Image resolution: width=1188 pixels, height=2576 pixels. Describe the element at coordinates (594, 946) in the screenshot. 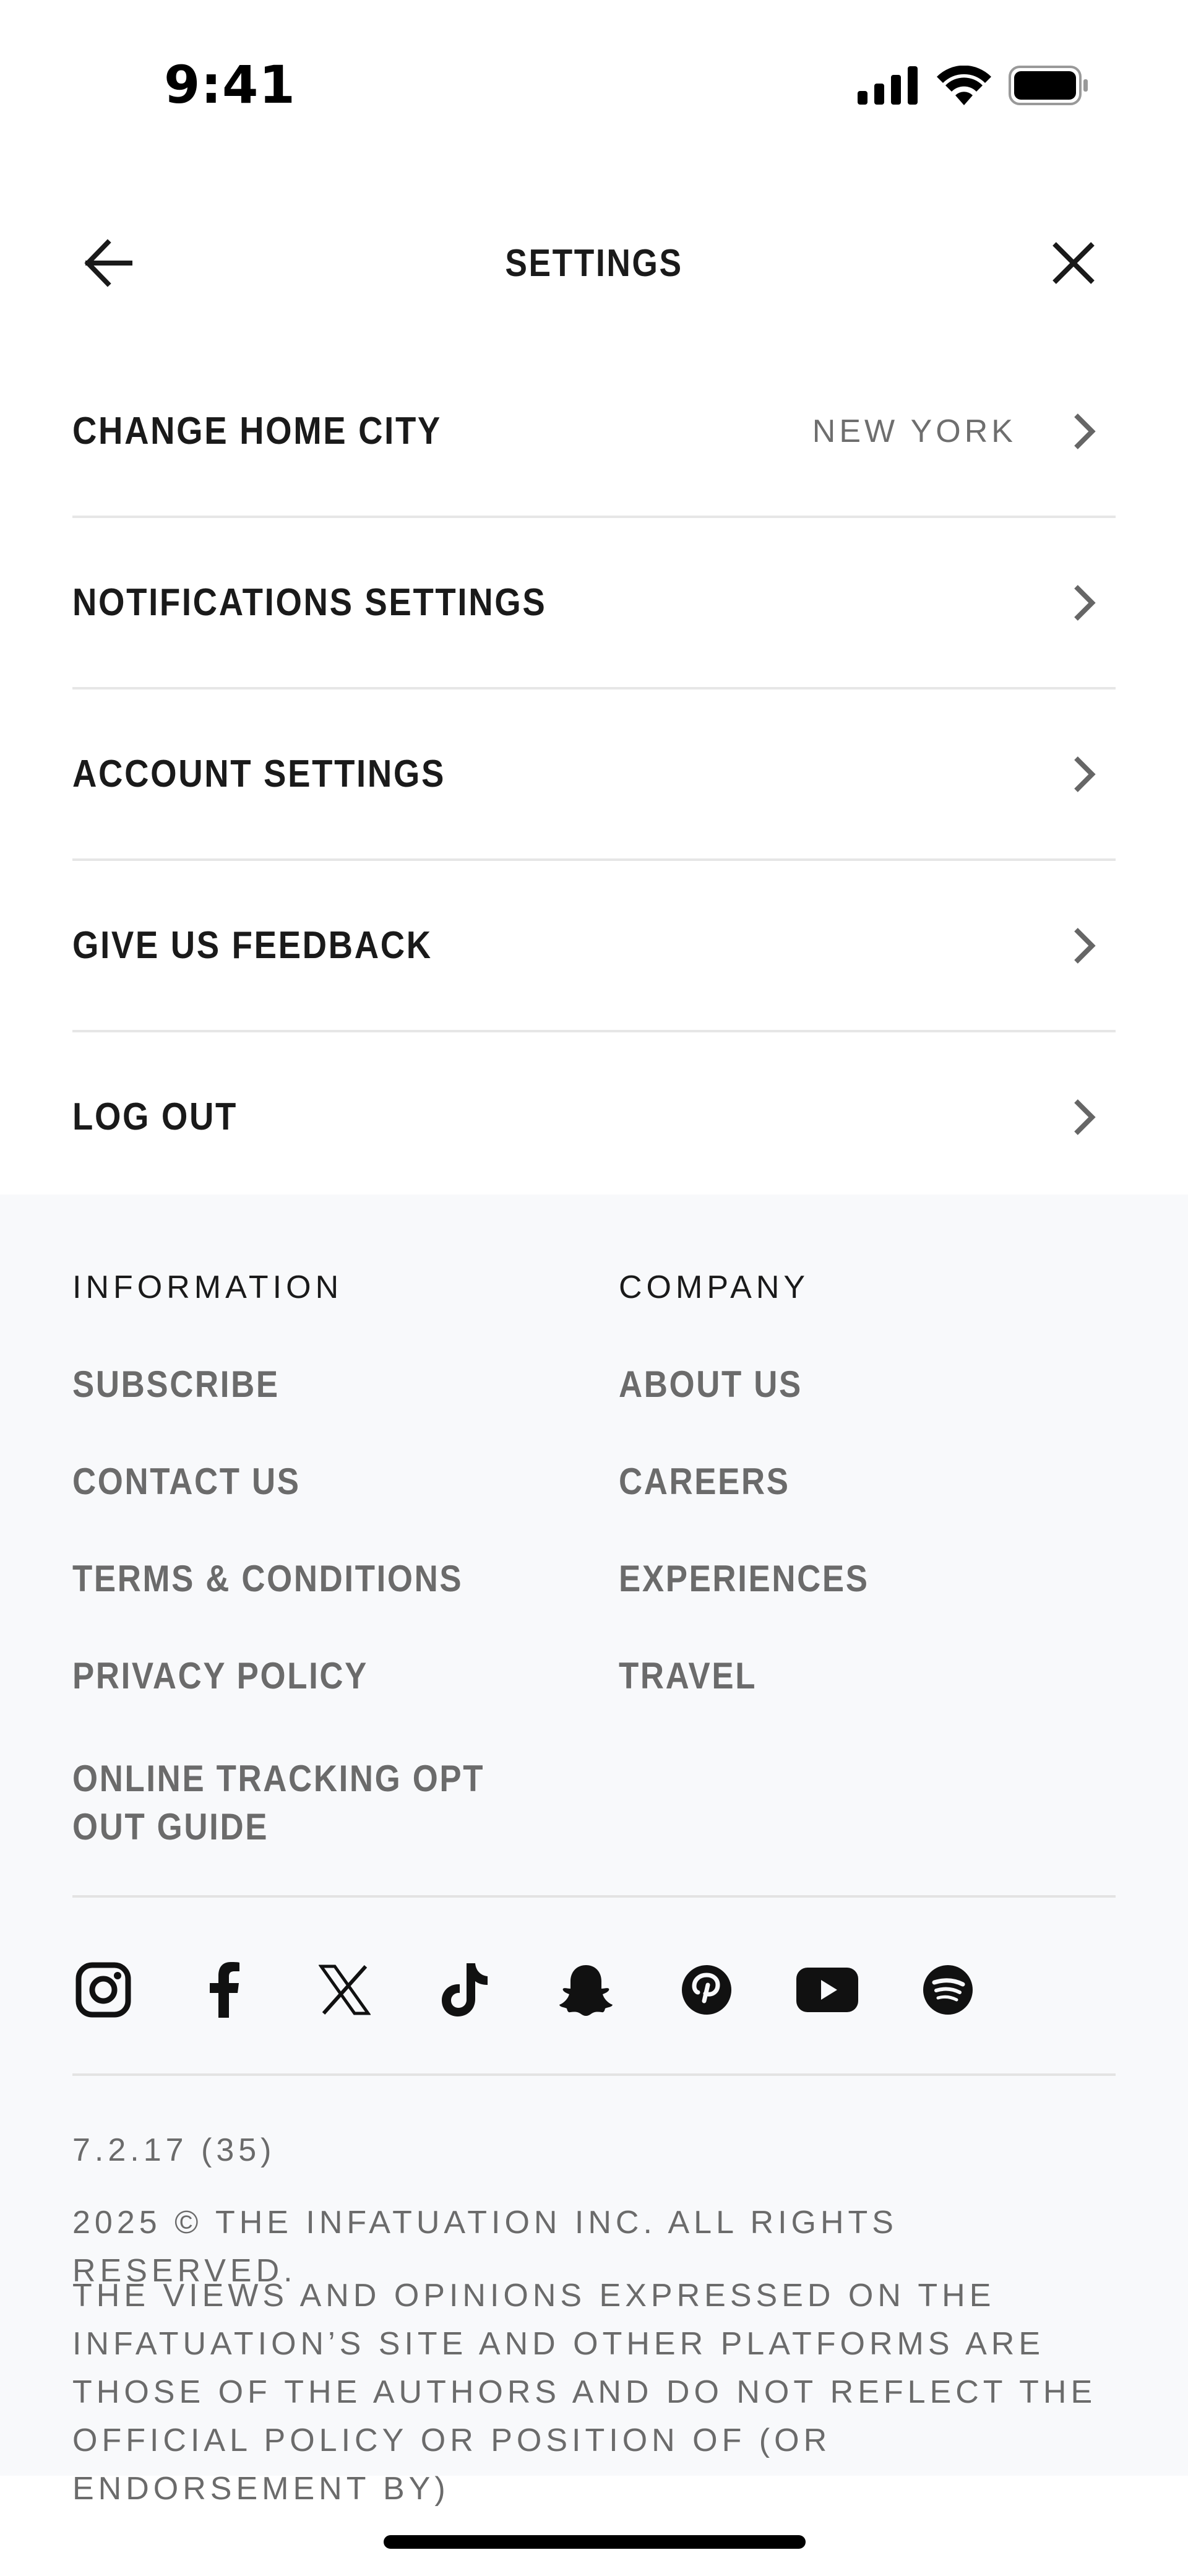

I see `settings-row-feedback: GIVE US FEEDBACK` at that location.